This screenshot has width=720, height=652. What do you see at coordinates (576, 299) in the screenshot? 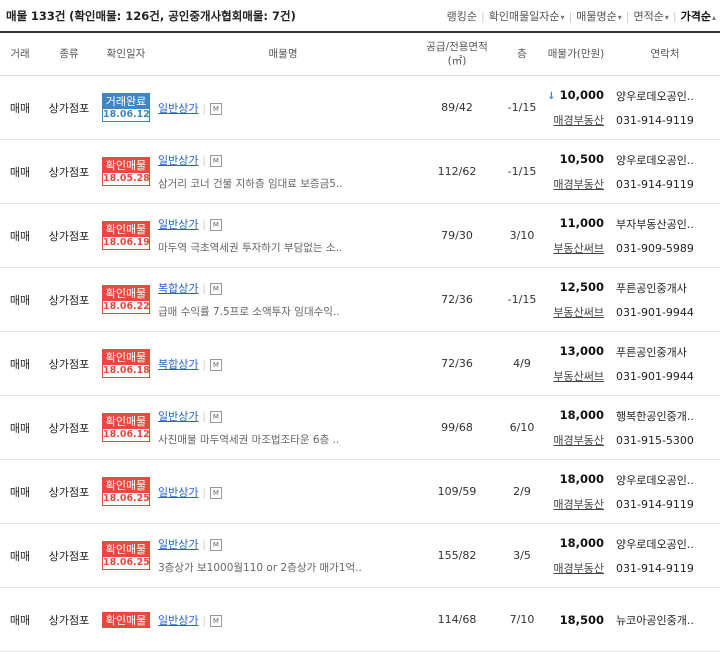
I see `price-cell: 12,500 부동산써브` at bounding box center [576, 299].